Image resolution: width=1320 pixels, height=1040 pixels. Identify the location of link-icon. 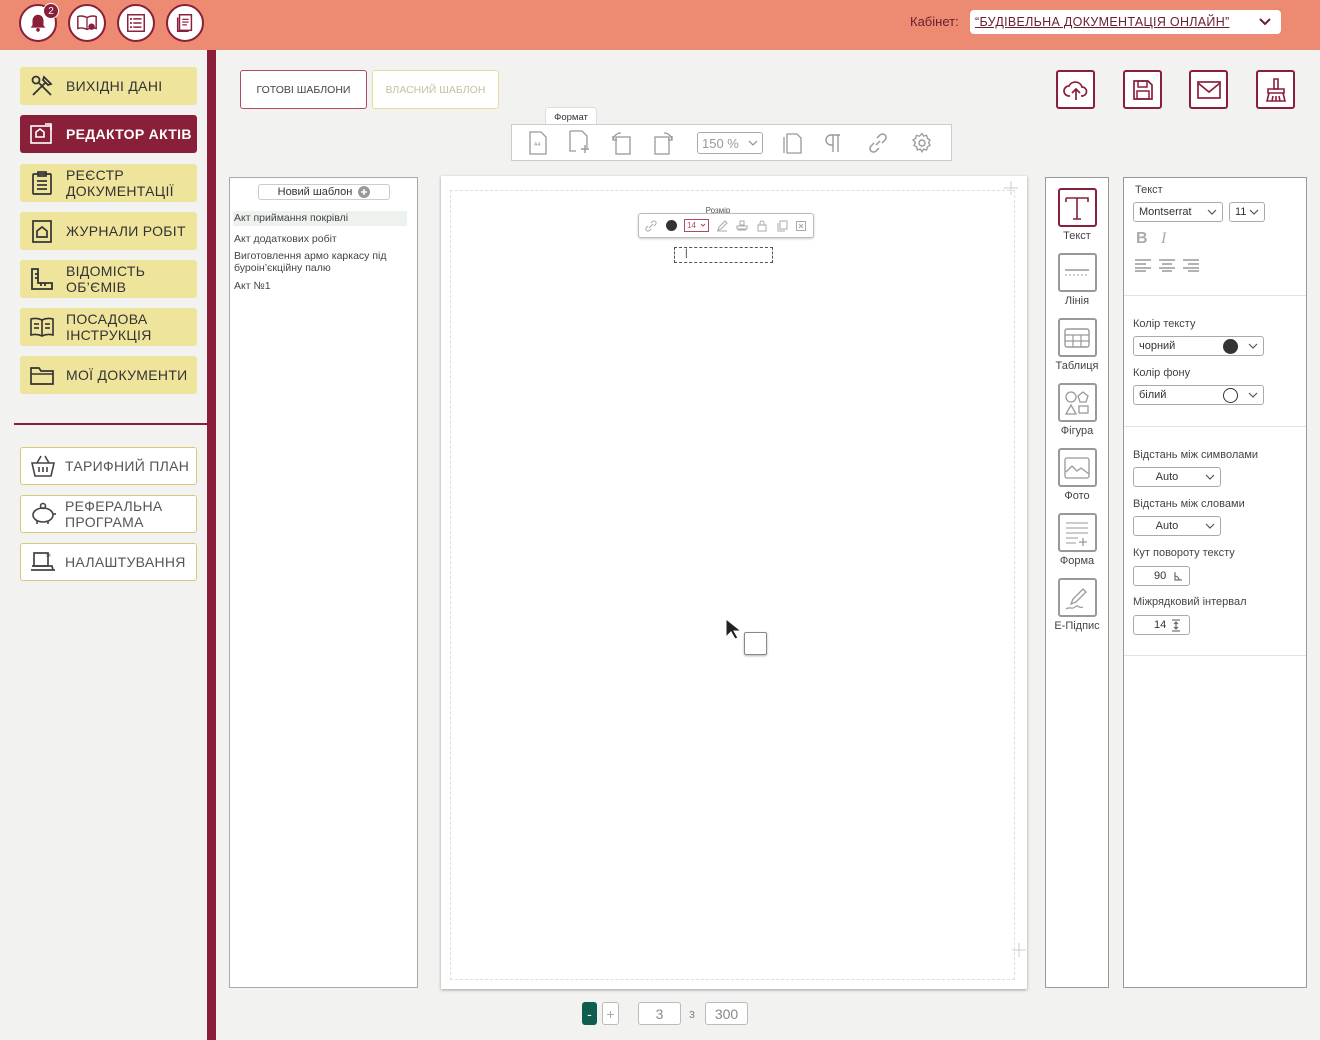
(651, 226).